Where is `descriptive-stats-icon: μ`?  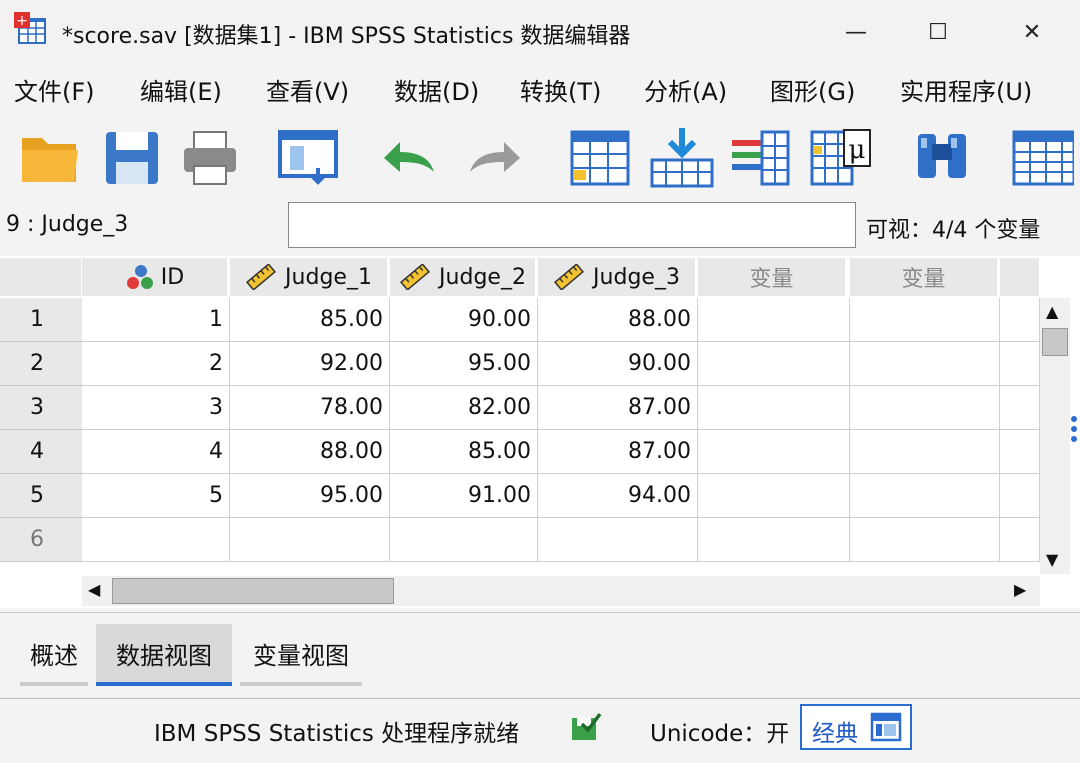
descriptive-stats-icon: μ is located at coordinates (840, 157).